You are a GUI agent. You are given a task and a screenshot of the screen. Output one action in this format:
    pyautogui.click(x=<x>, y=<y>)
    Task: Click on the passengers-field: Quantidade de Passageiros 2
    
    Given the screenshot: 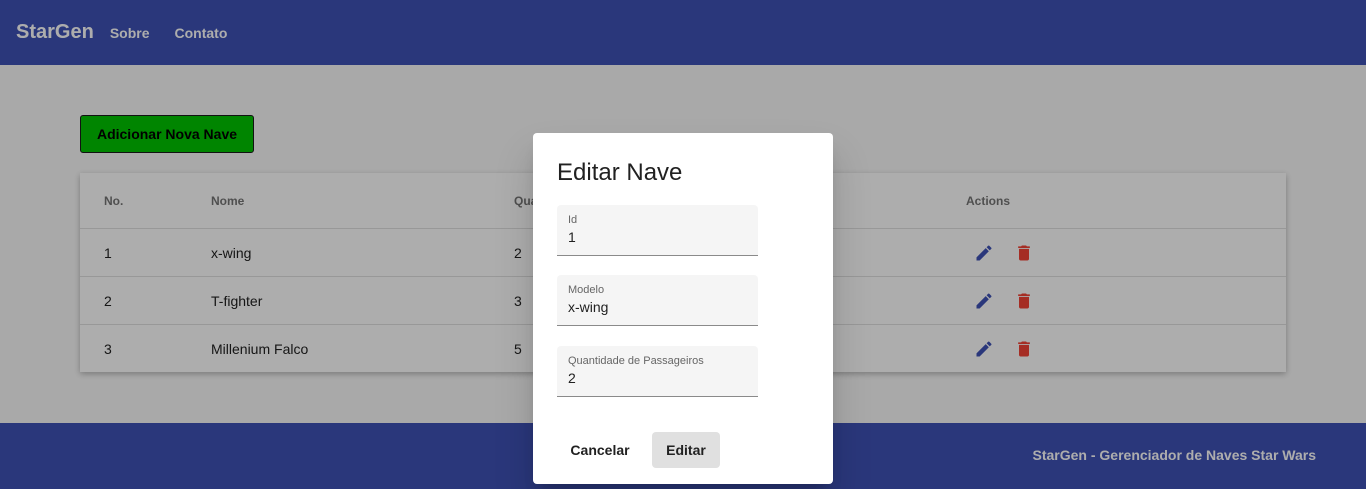 What is the action you would take?
    pyautogui.click(x=657, y=371)
    